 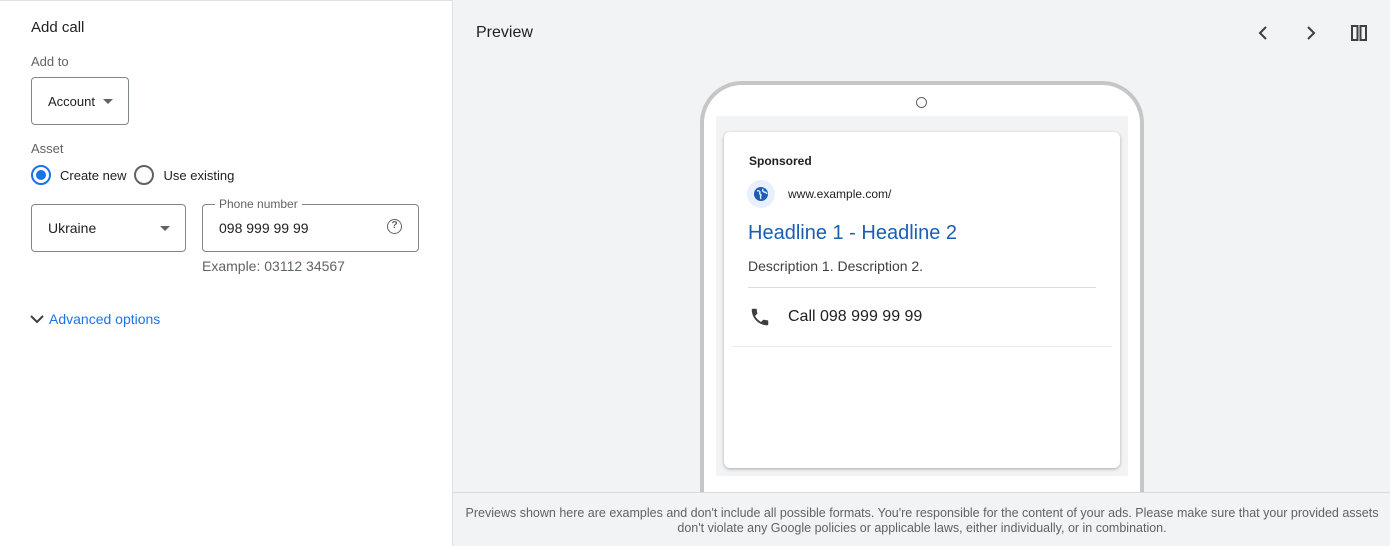 I want to click on country-value: Ukraine, so click(x=72, y=228).